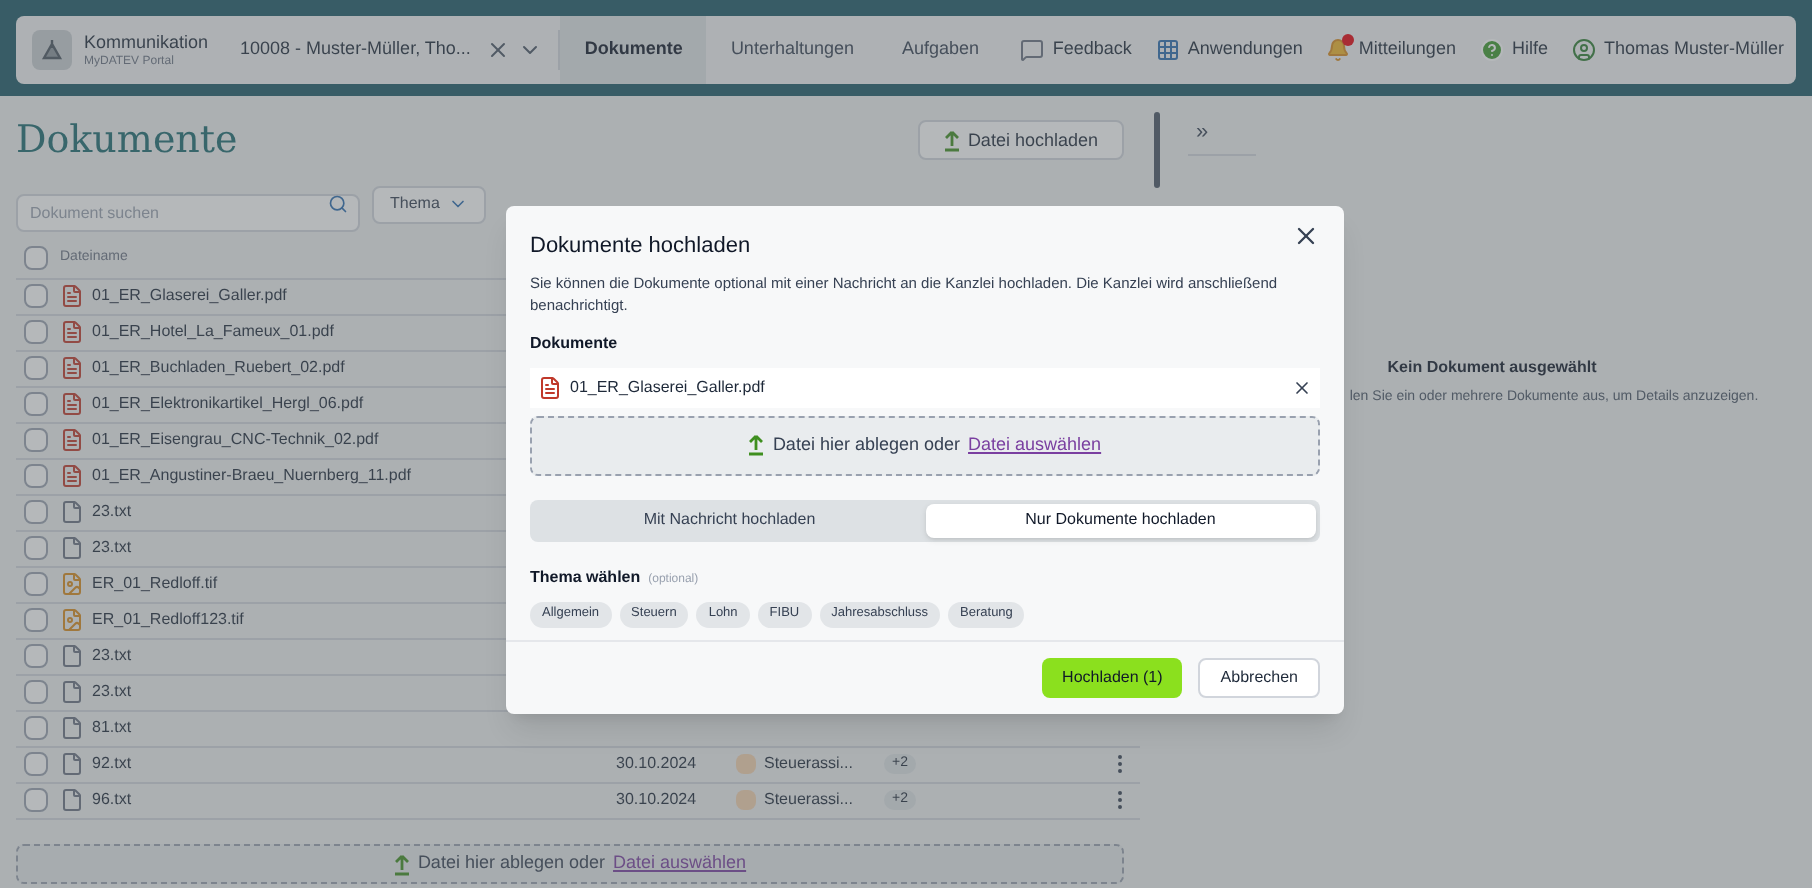 The height and width of the screenshot is (888, 1812). Describe the element at coordinates (729, 520) in the screenshot. I see `mode-tab: Mit Nachricht hochladen` at that location.